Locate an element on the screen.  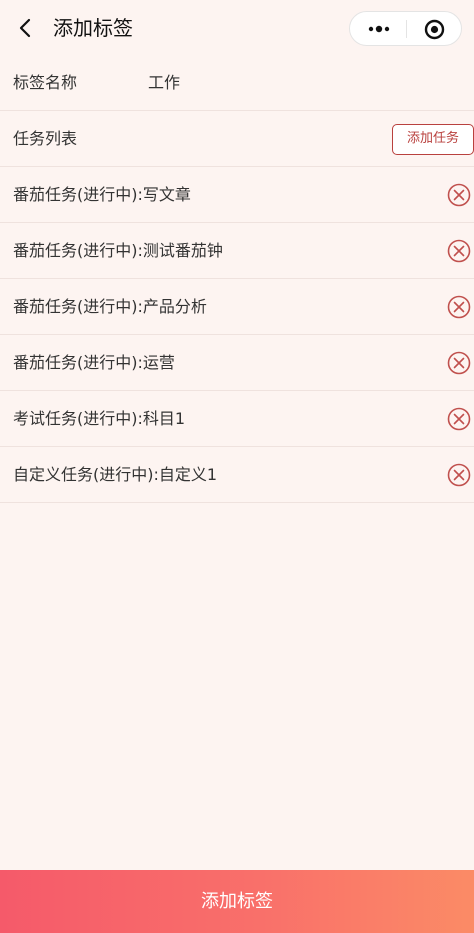
task-item-text: 番茄任务(进行中):测试番茄钟 is located at coordinates (118, 250).